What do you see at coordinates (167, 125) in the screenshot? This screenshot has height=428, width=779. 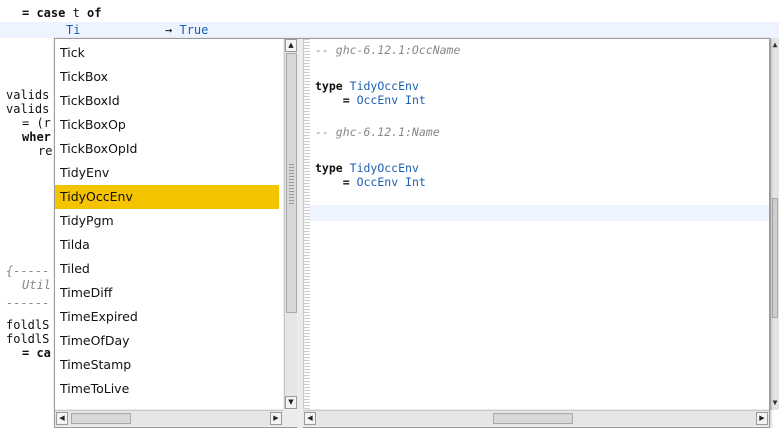 I see `completion-item: TickBoxOp` at bounding box center [167, 125].